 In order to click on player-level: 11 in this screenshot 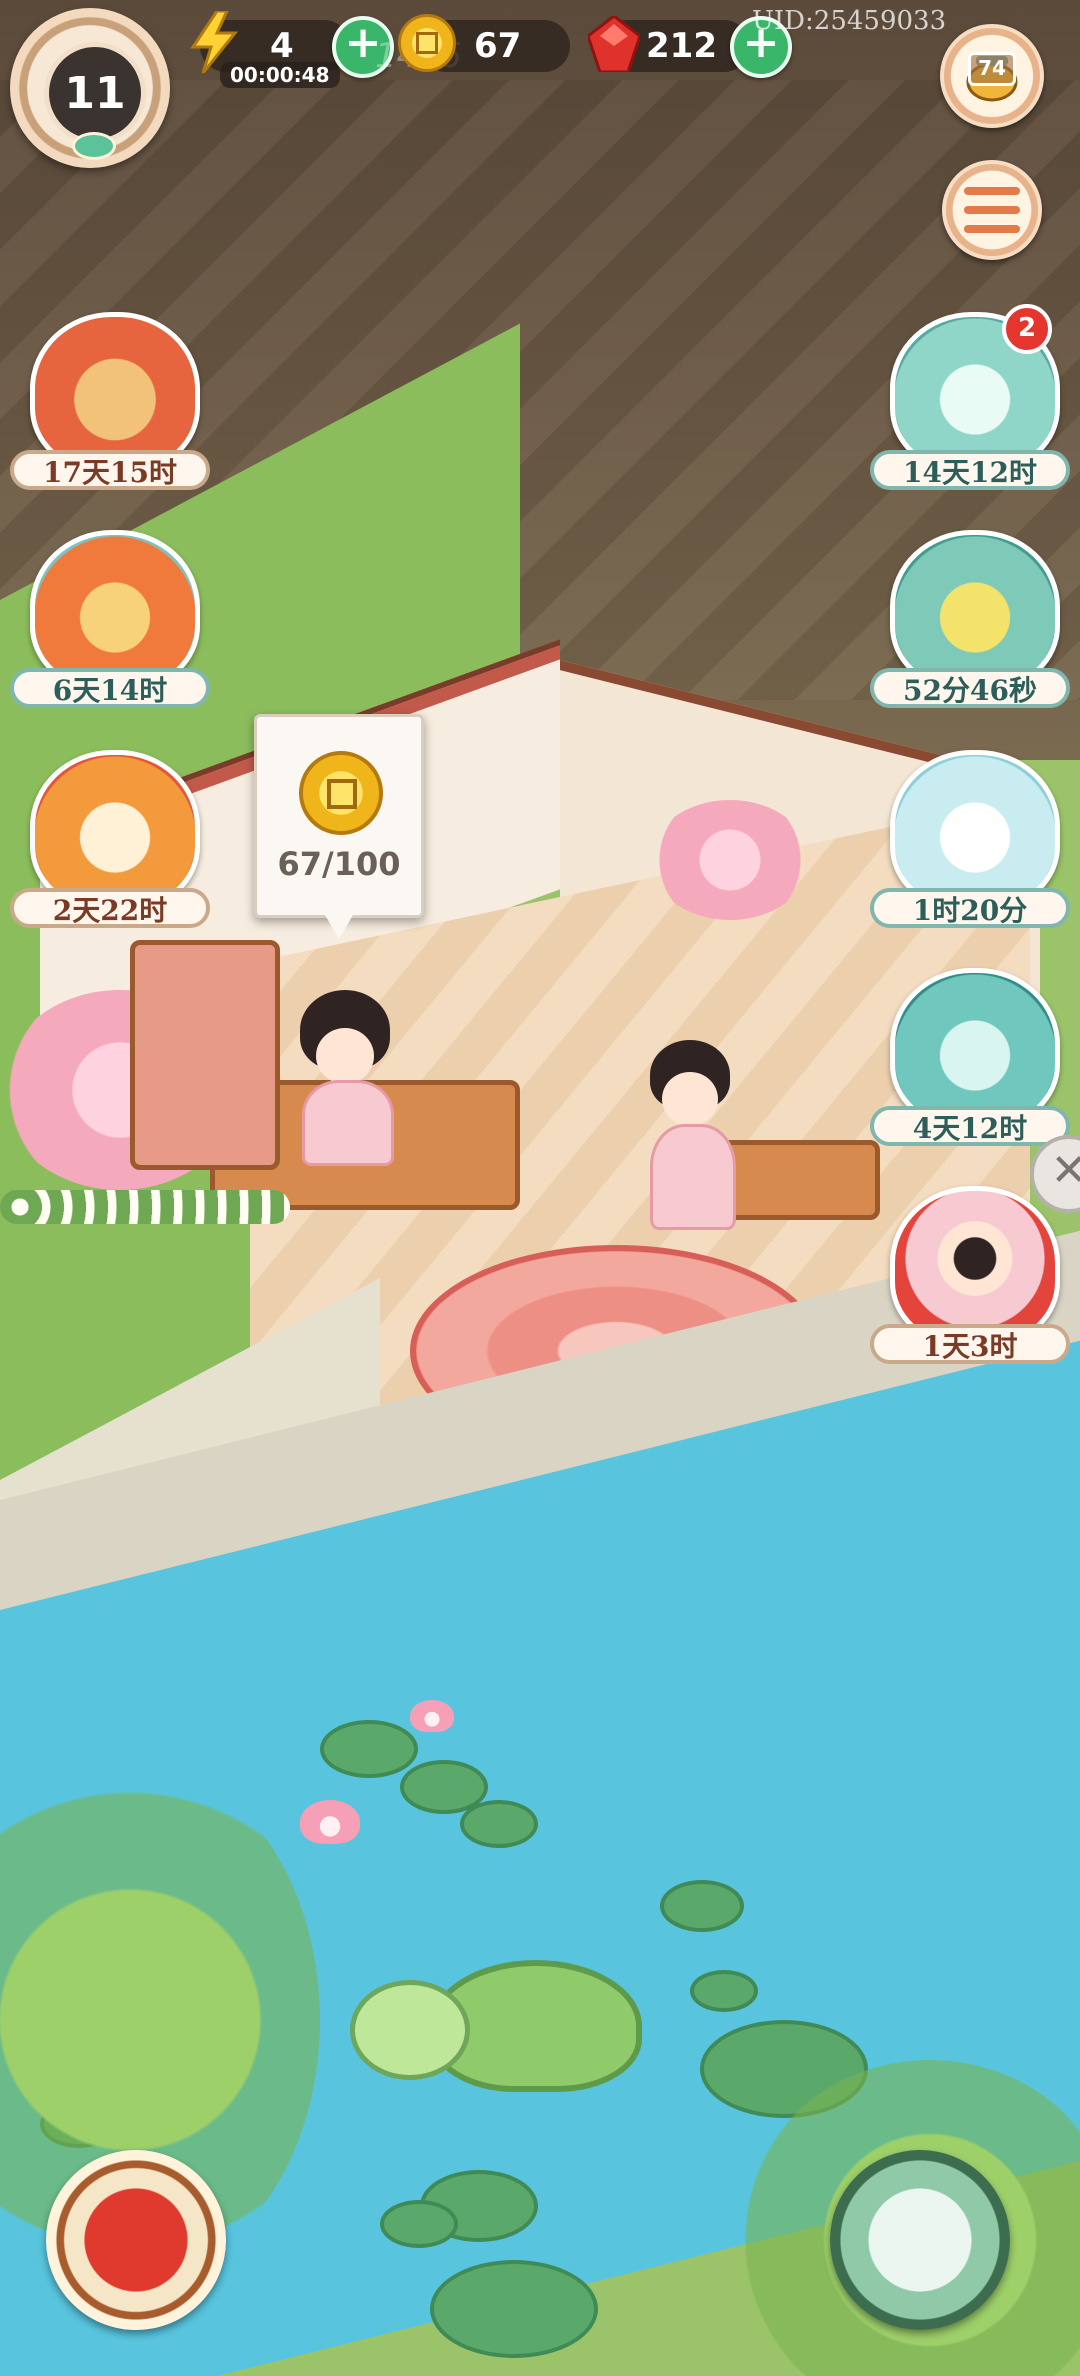, I will do `click(95, 93)`.